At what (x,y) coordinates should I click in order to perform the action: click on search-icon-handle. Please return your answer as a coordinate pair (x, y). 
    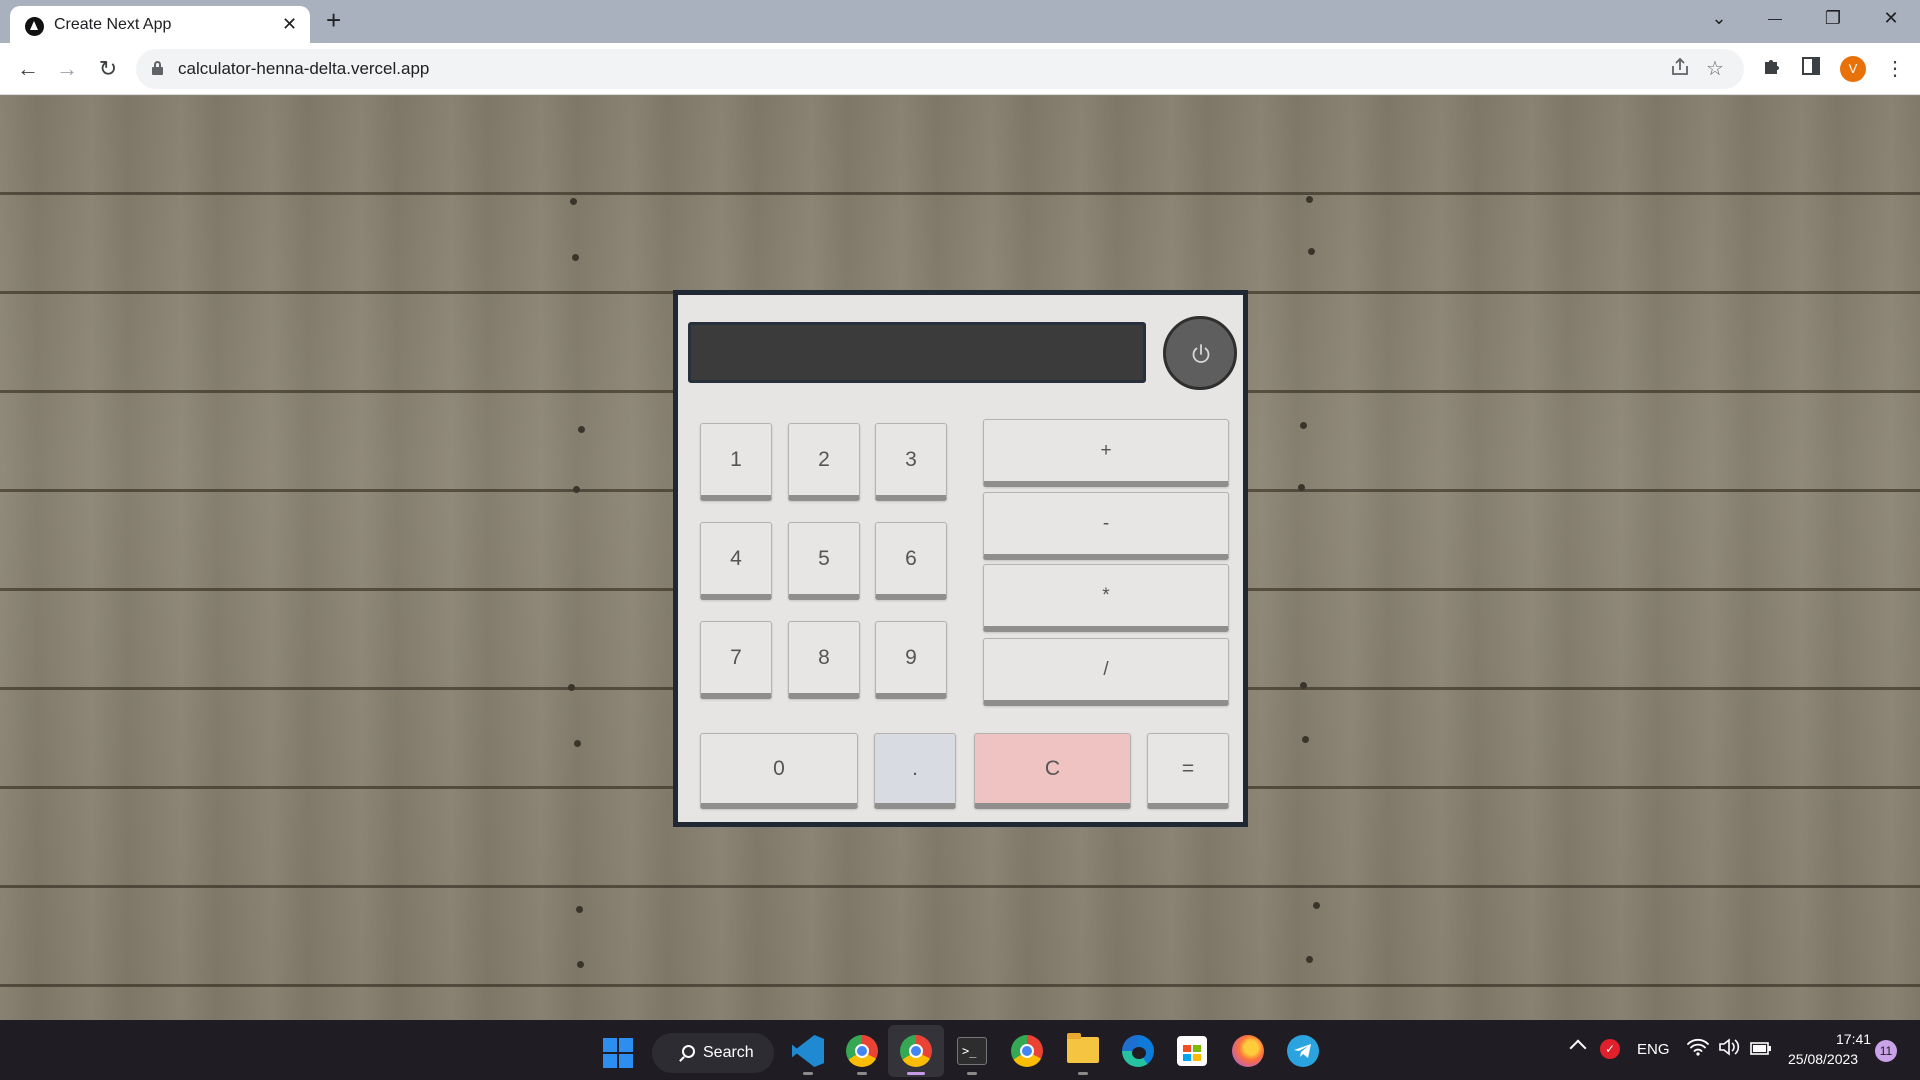
    Looking at the image, I should click on (682, 1059).